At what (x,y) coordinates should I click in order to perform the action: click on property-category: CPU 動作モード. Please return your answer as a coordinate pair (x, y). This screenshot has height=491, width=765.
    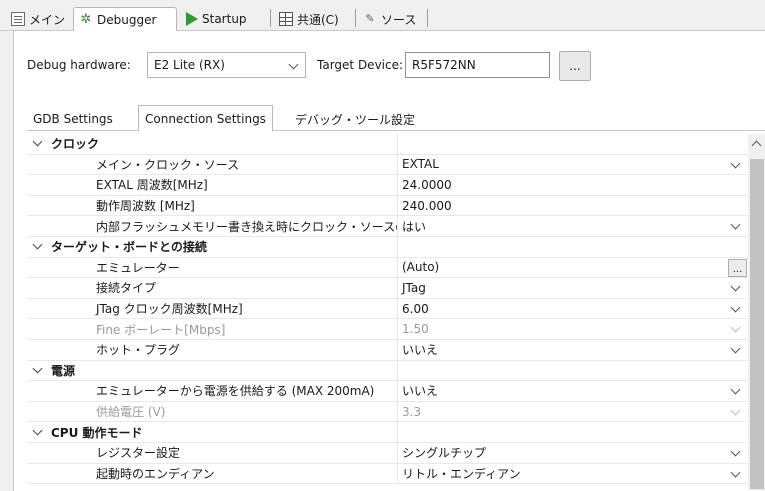
    Looking at the image, I should click on (387, 432).